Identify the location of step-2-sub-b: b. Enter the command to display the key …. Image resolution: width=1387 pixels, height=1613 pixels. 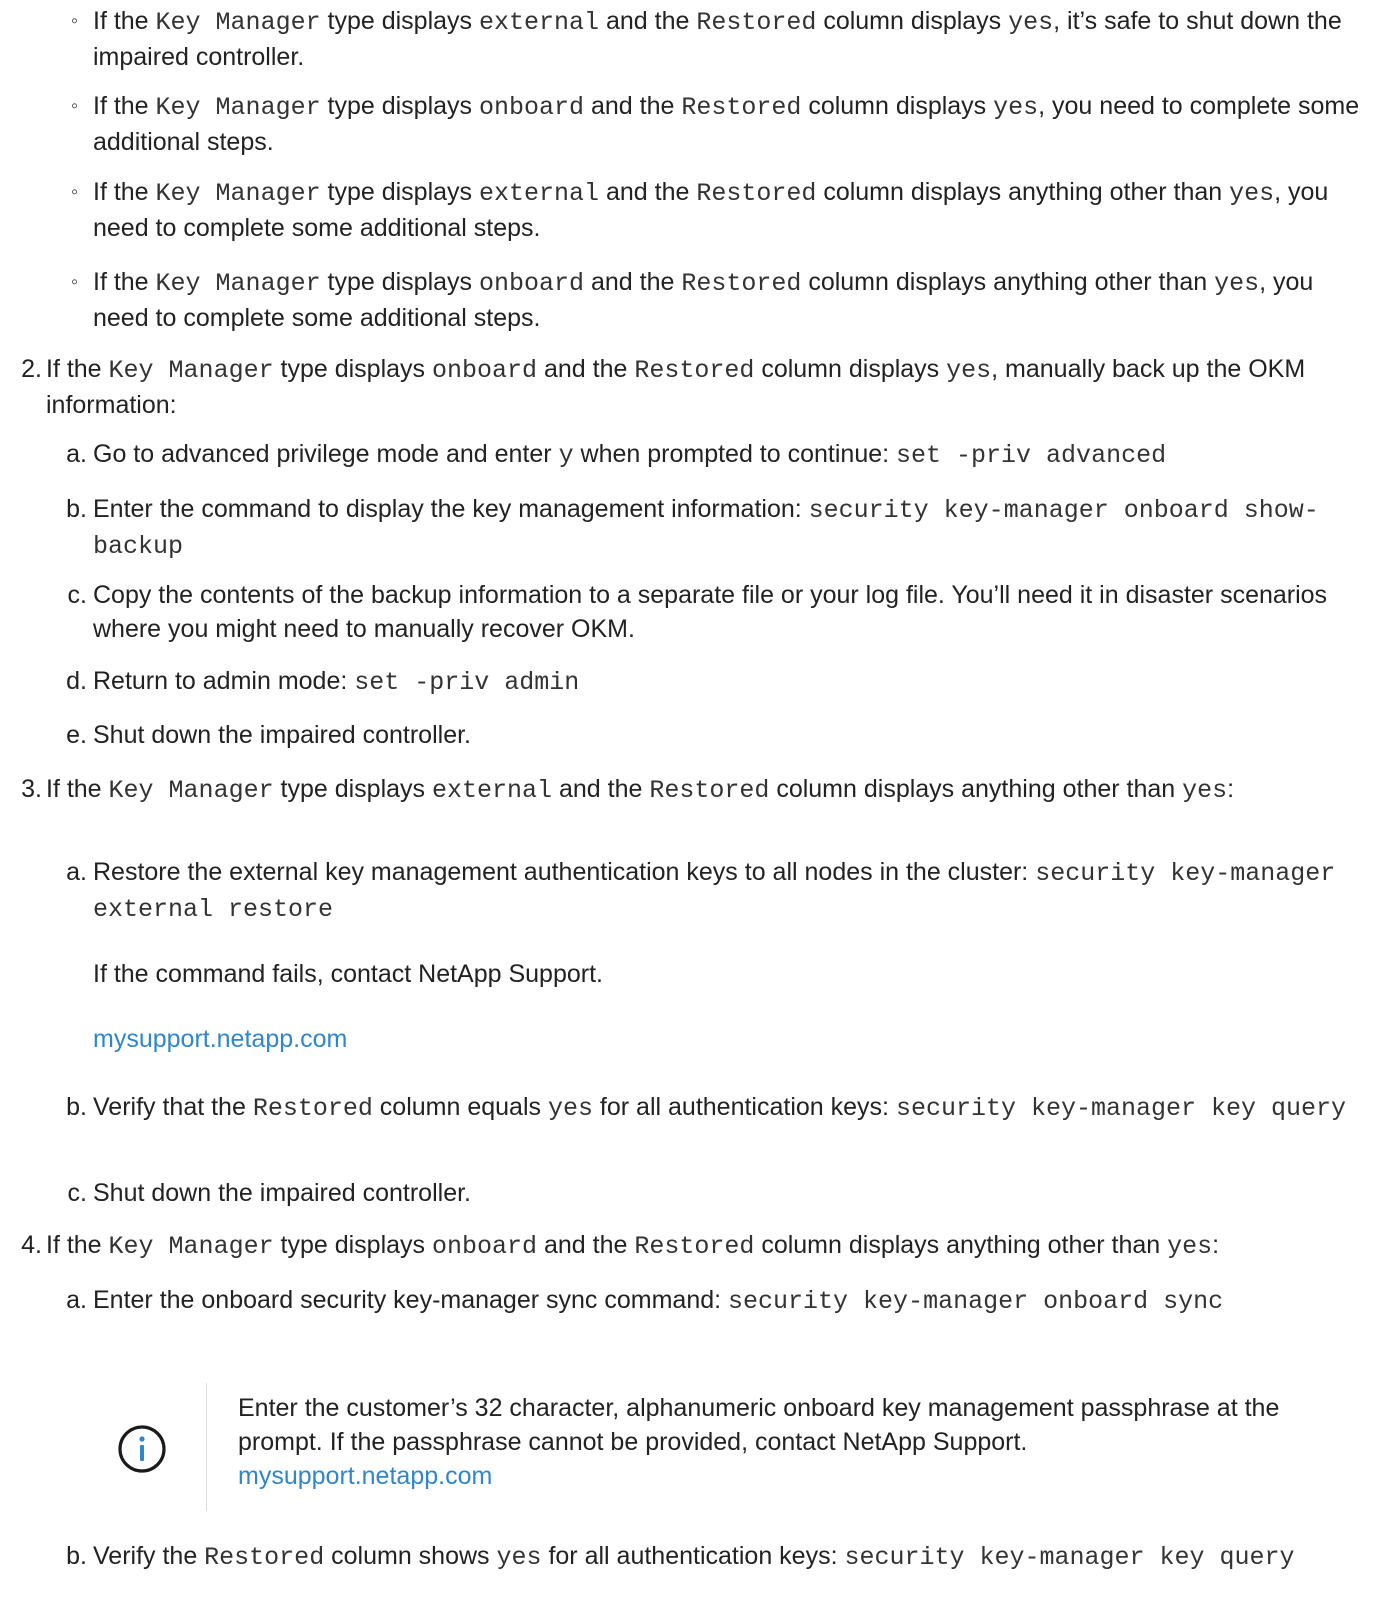
(713, 528).